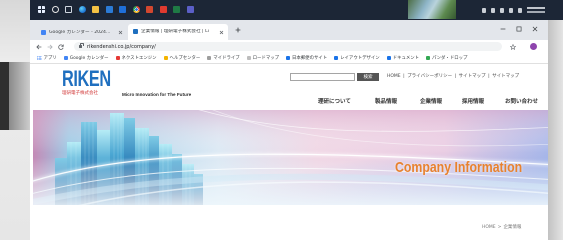  I want to click on excel-icon, so click(176, 9).